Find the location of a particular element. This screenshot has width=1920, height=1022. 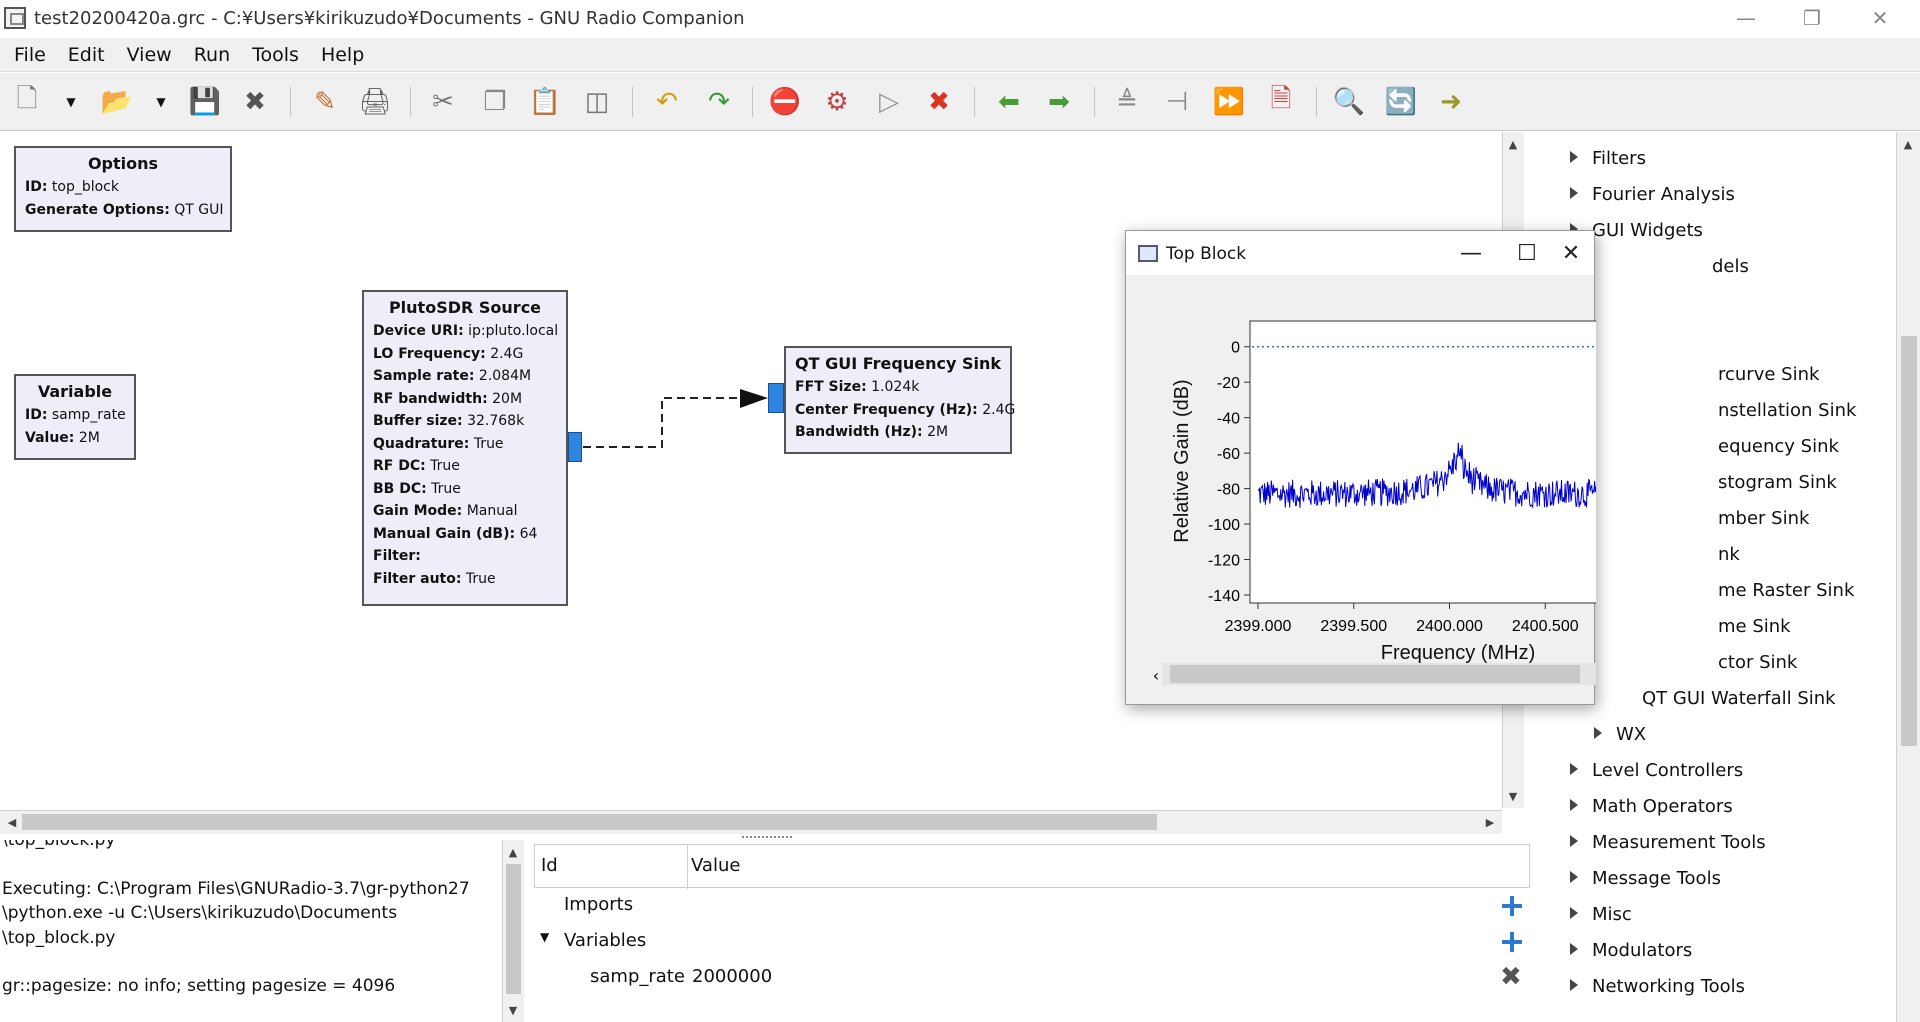

scroll-left-icon: ◀ is located at coordinates (12, 822).